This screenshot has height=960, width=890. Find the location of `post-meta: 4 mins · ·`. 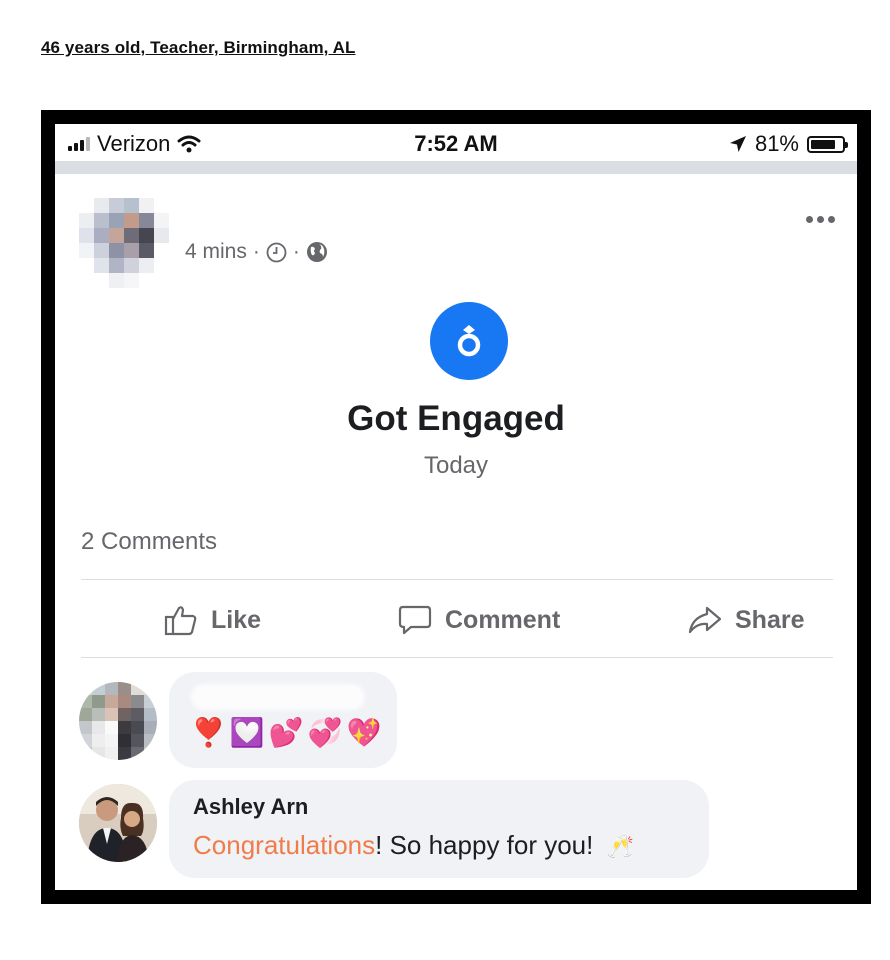

post-meta: 4 mins · · is located at coordinates (256, 252).